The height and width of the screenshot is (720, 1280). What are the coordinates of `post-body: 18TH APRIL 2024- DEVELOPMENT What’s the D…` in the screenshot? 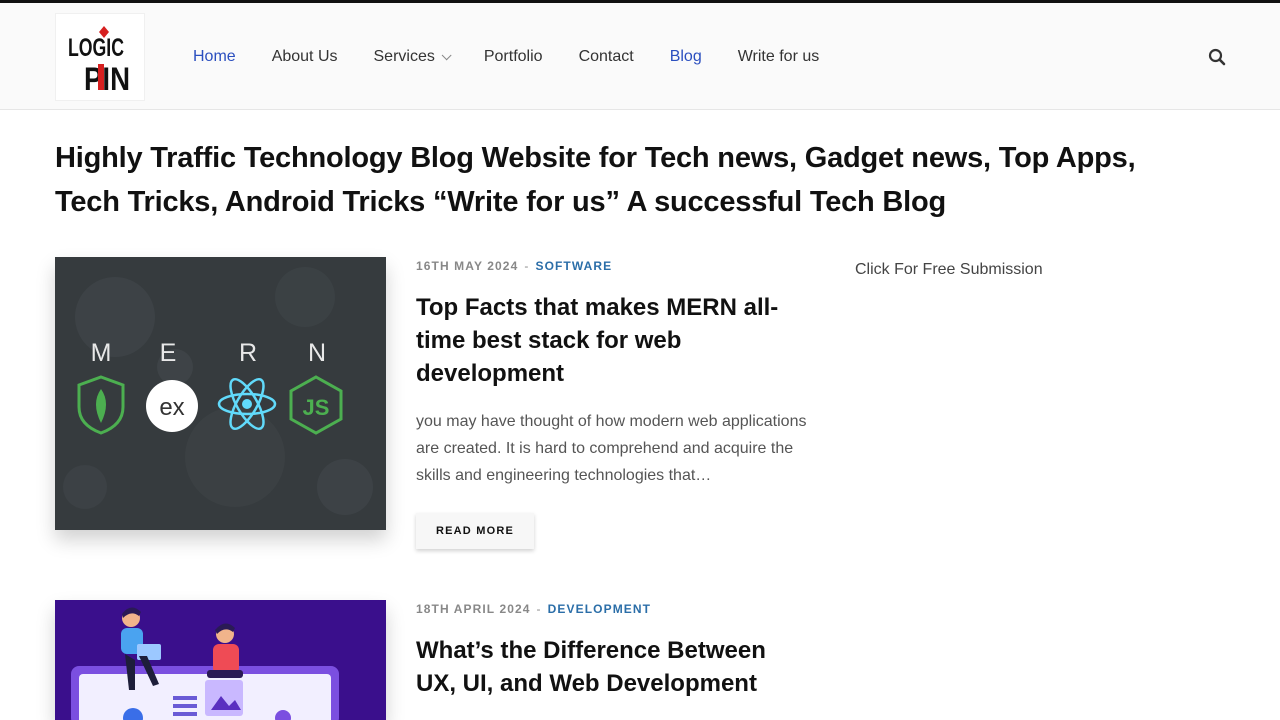 It's located at (616, 650).